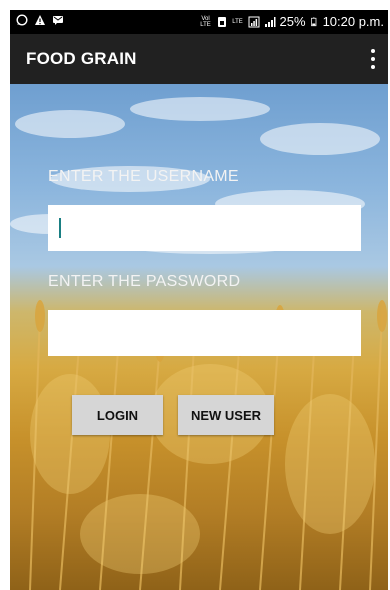 The image size is (390, 590). I want to click on new-user-button: NEW USER, so click(226, 415).